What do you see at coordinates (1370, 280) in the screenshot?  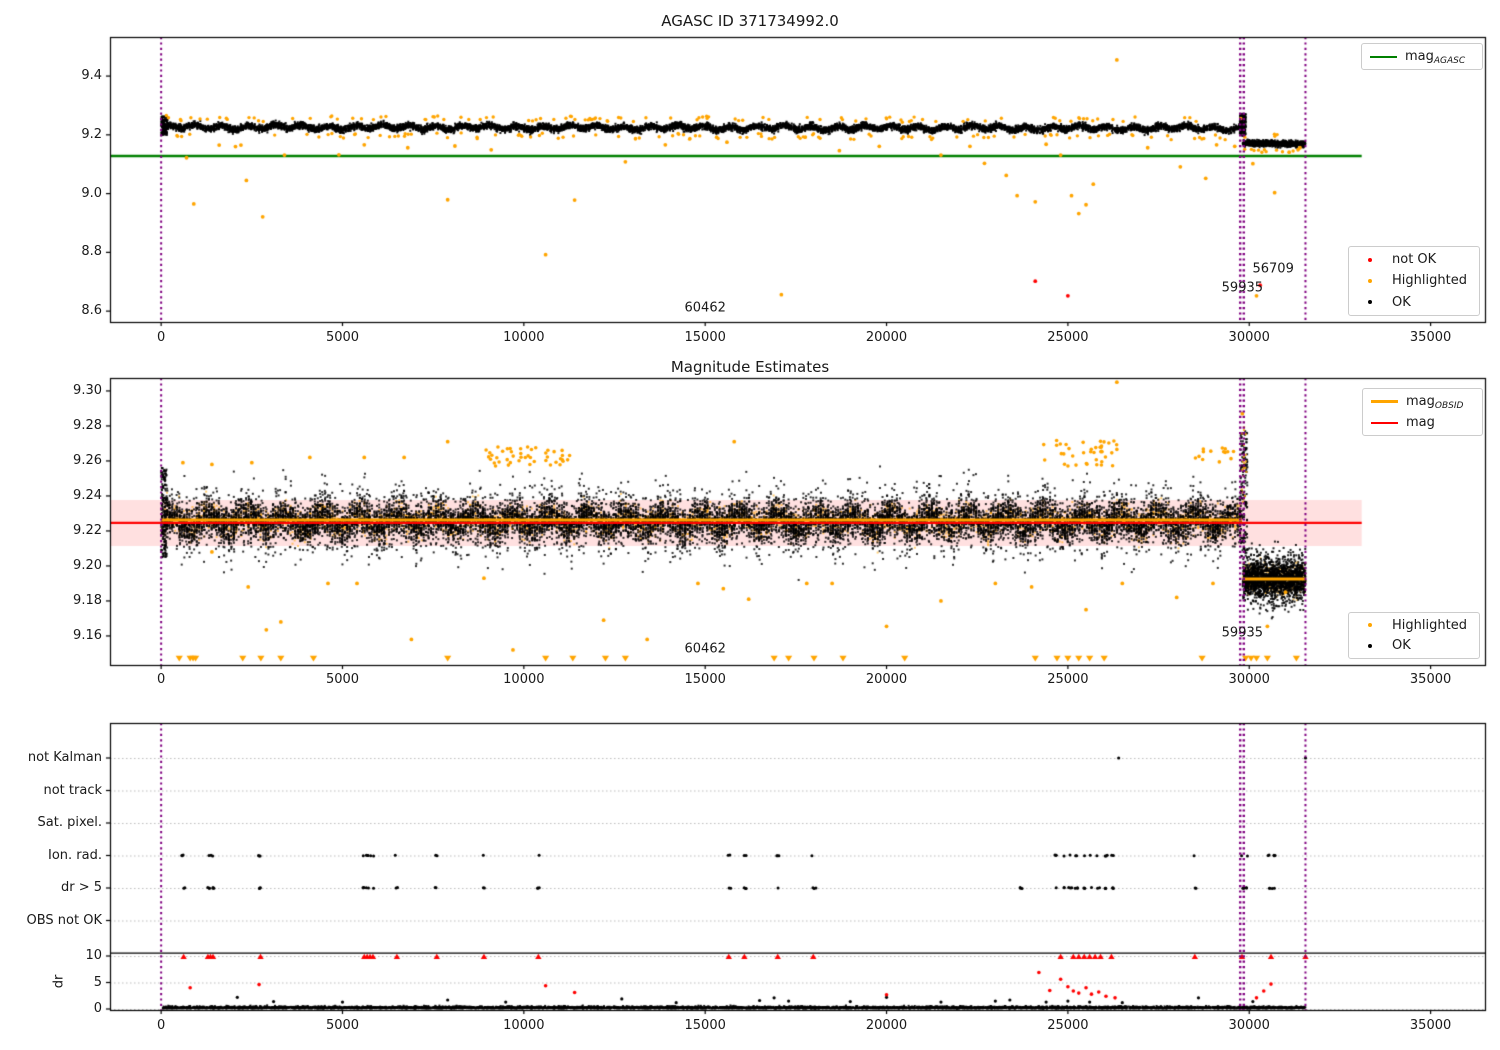 I see `highlighted-dot-swatch` at bounding box center [1370, 280].